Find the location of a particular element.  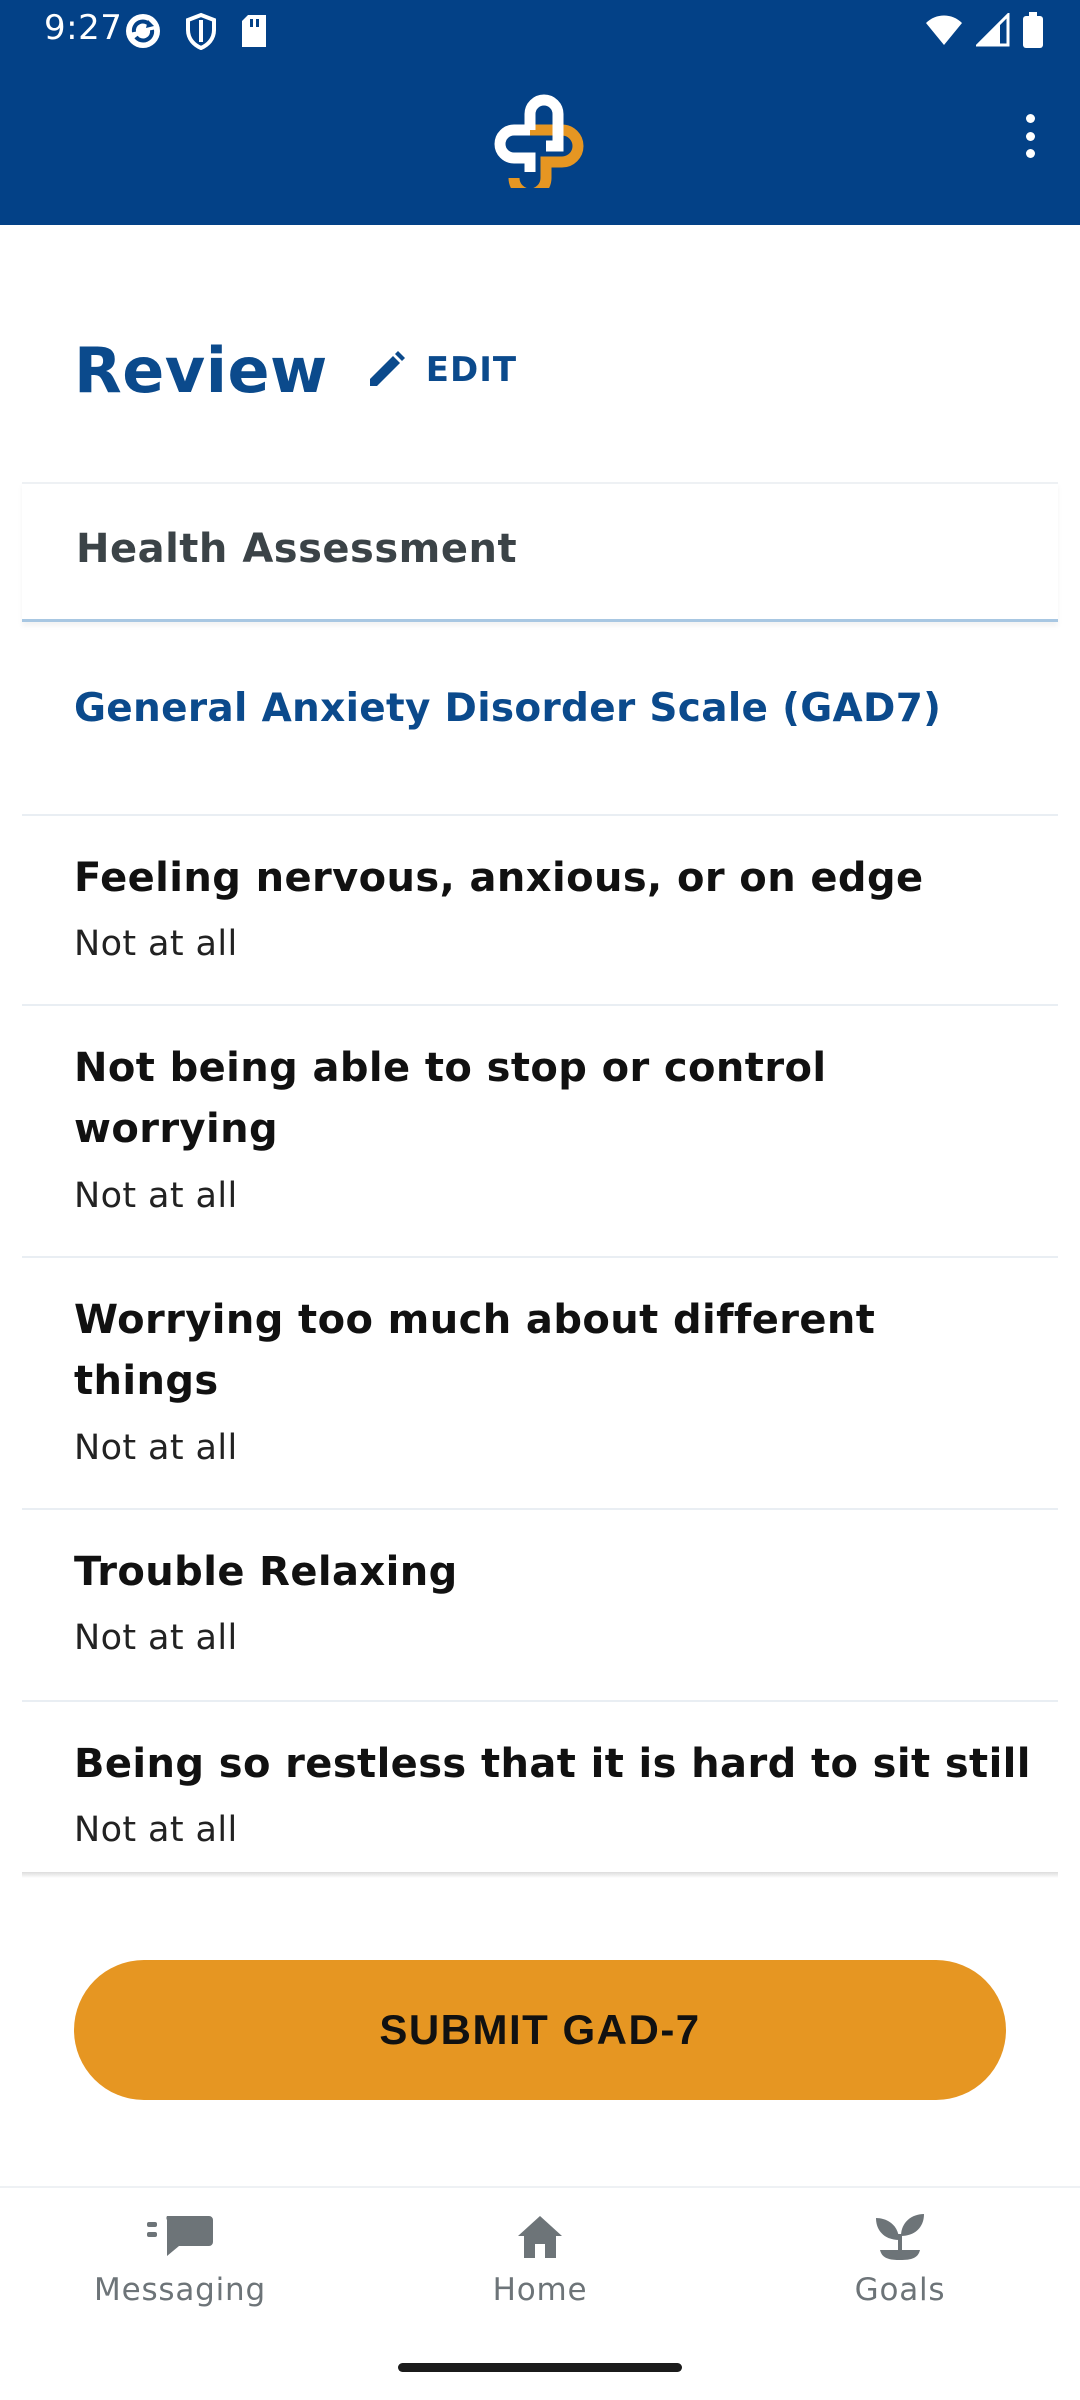

status-bar: 9:27 is located at coordinates (540, 32).